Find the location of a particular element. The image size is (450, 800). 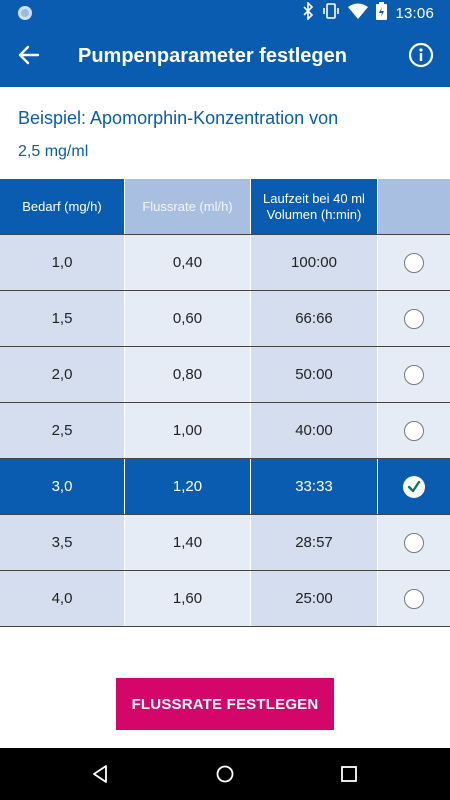

bluetooth-icon is located at coordinates (308, 12).